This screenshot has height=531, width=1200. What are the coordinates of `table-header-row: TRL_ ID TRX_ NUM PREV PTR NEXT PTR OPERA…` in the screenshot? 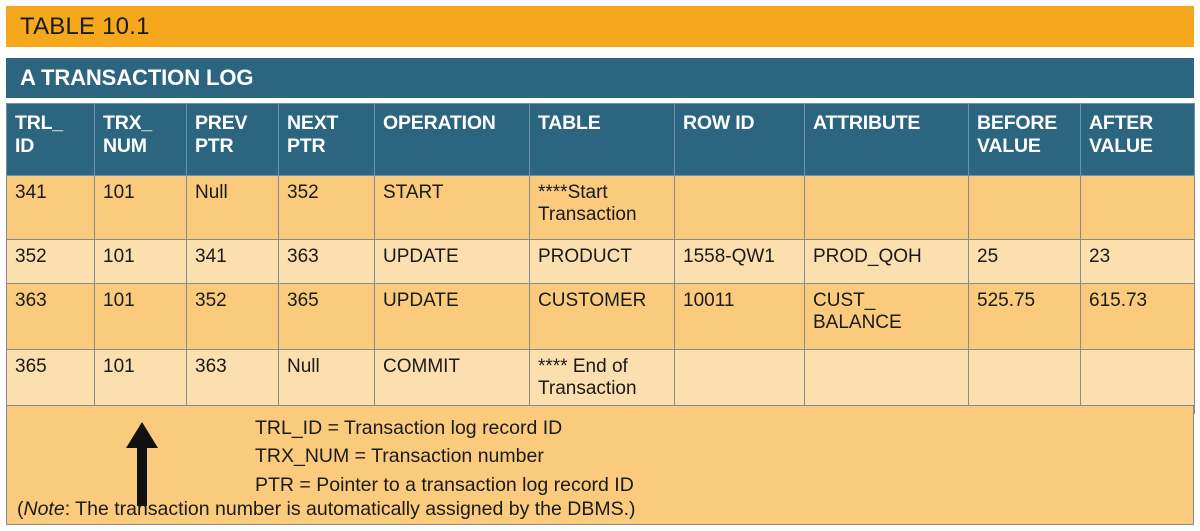 It's located at (600, 139).